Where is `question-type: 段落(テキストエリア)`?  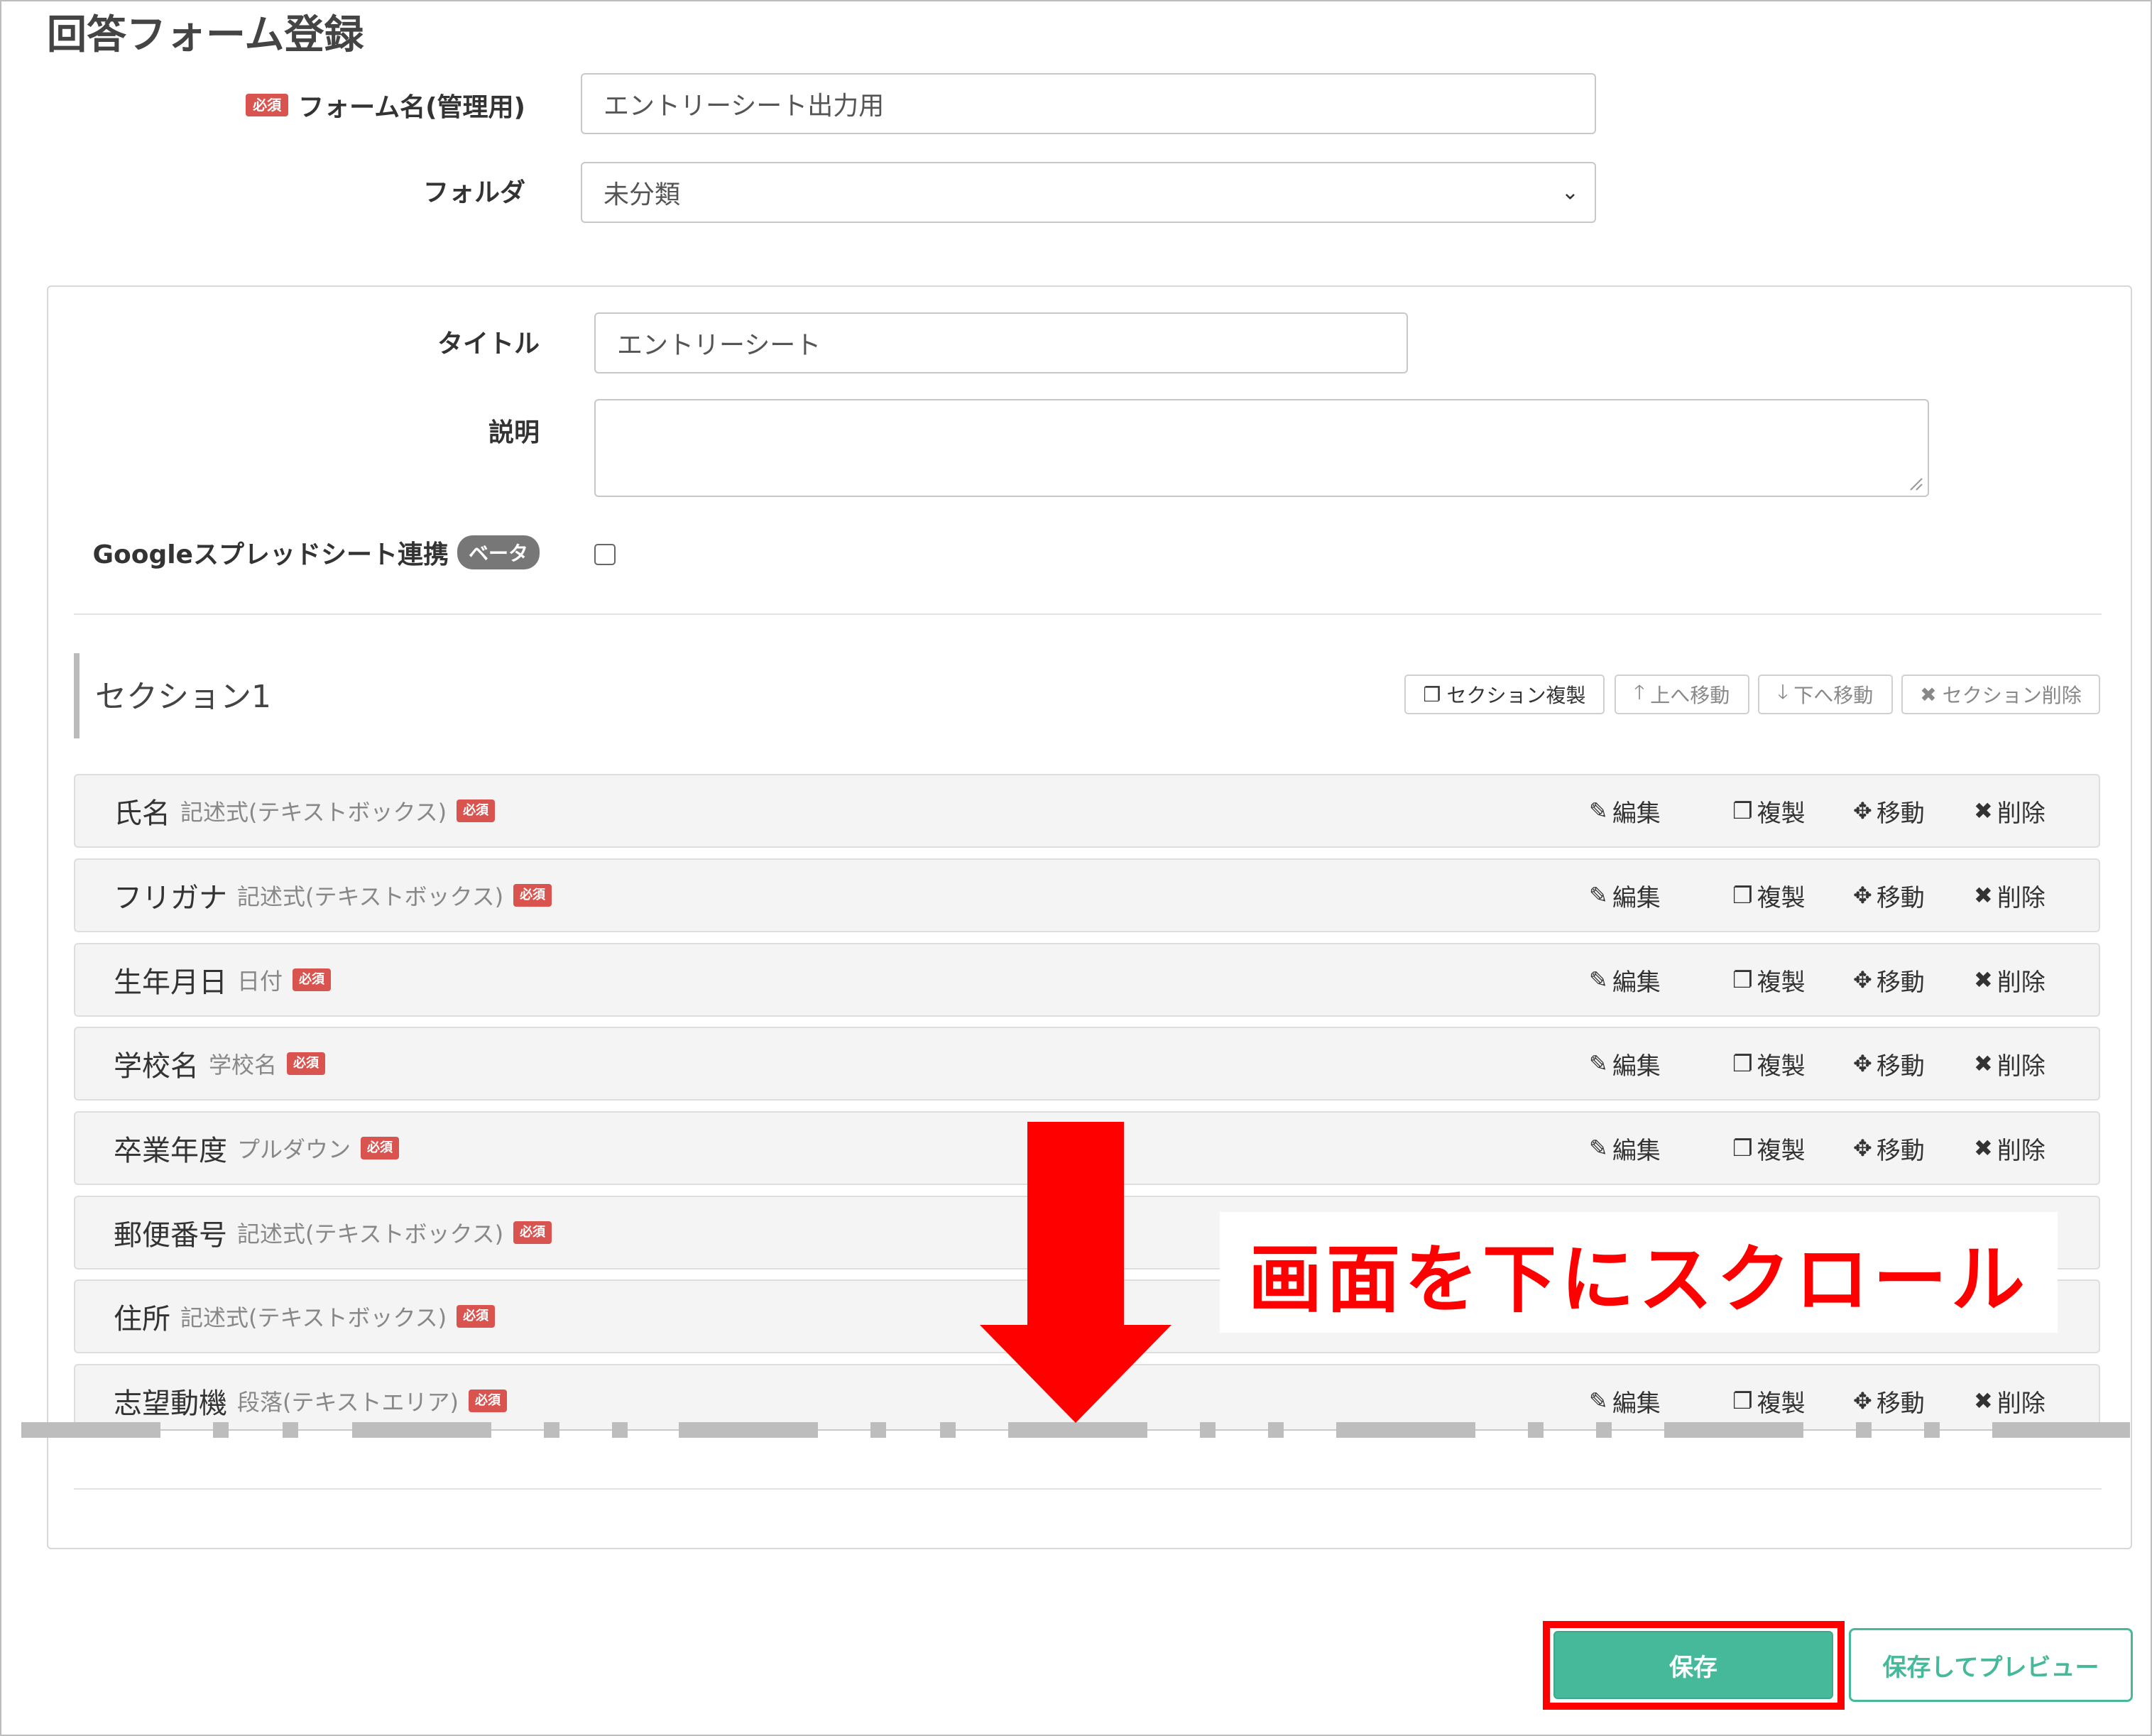 question-type: 段落(テキストエリア) is located at coordinates (348, 1402).